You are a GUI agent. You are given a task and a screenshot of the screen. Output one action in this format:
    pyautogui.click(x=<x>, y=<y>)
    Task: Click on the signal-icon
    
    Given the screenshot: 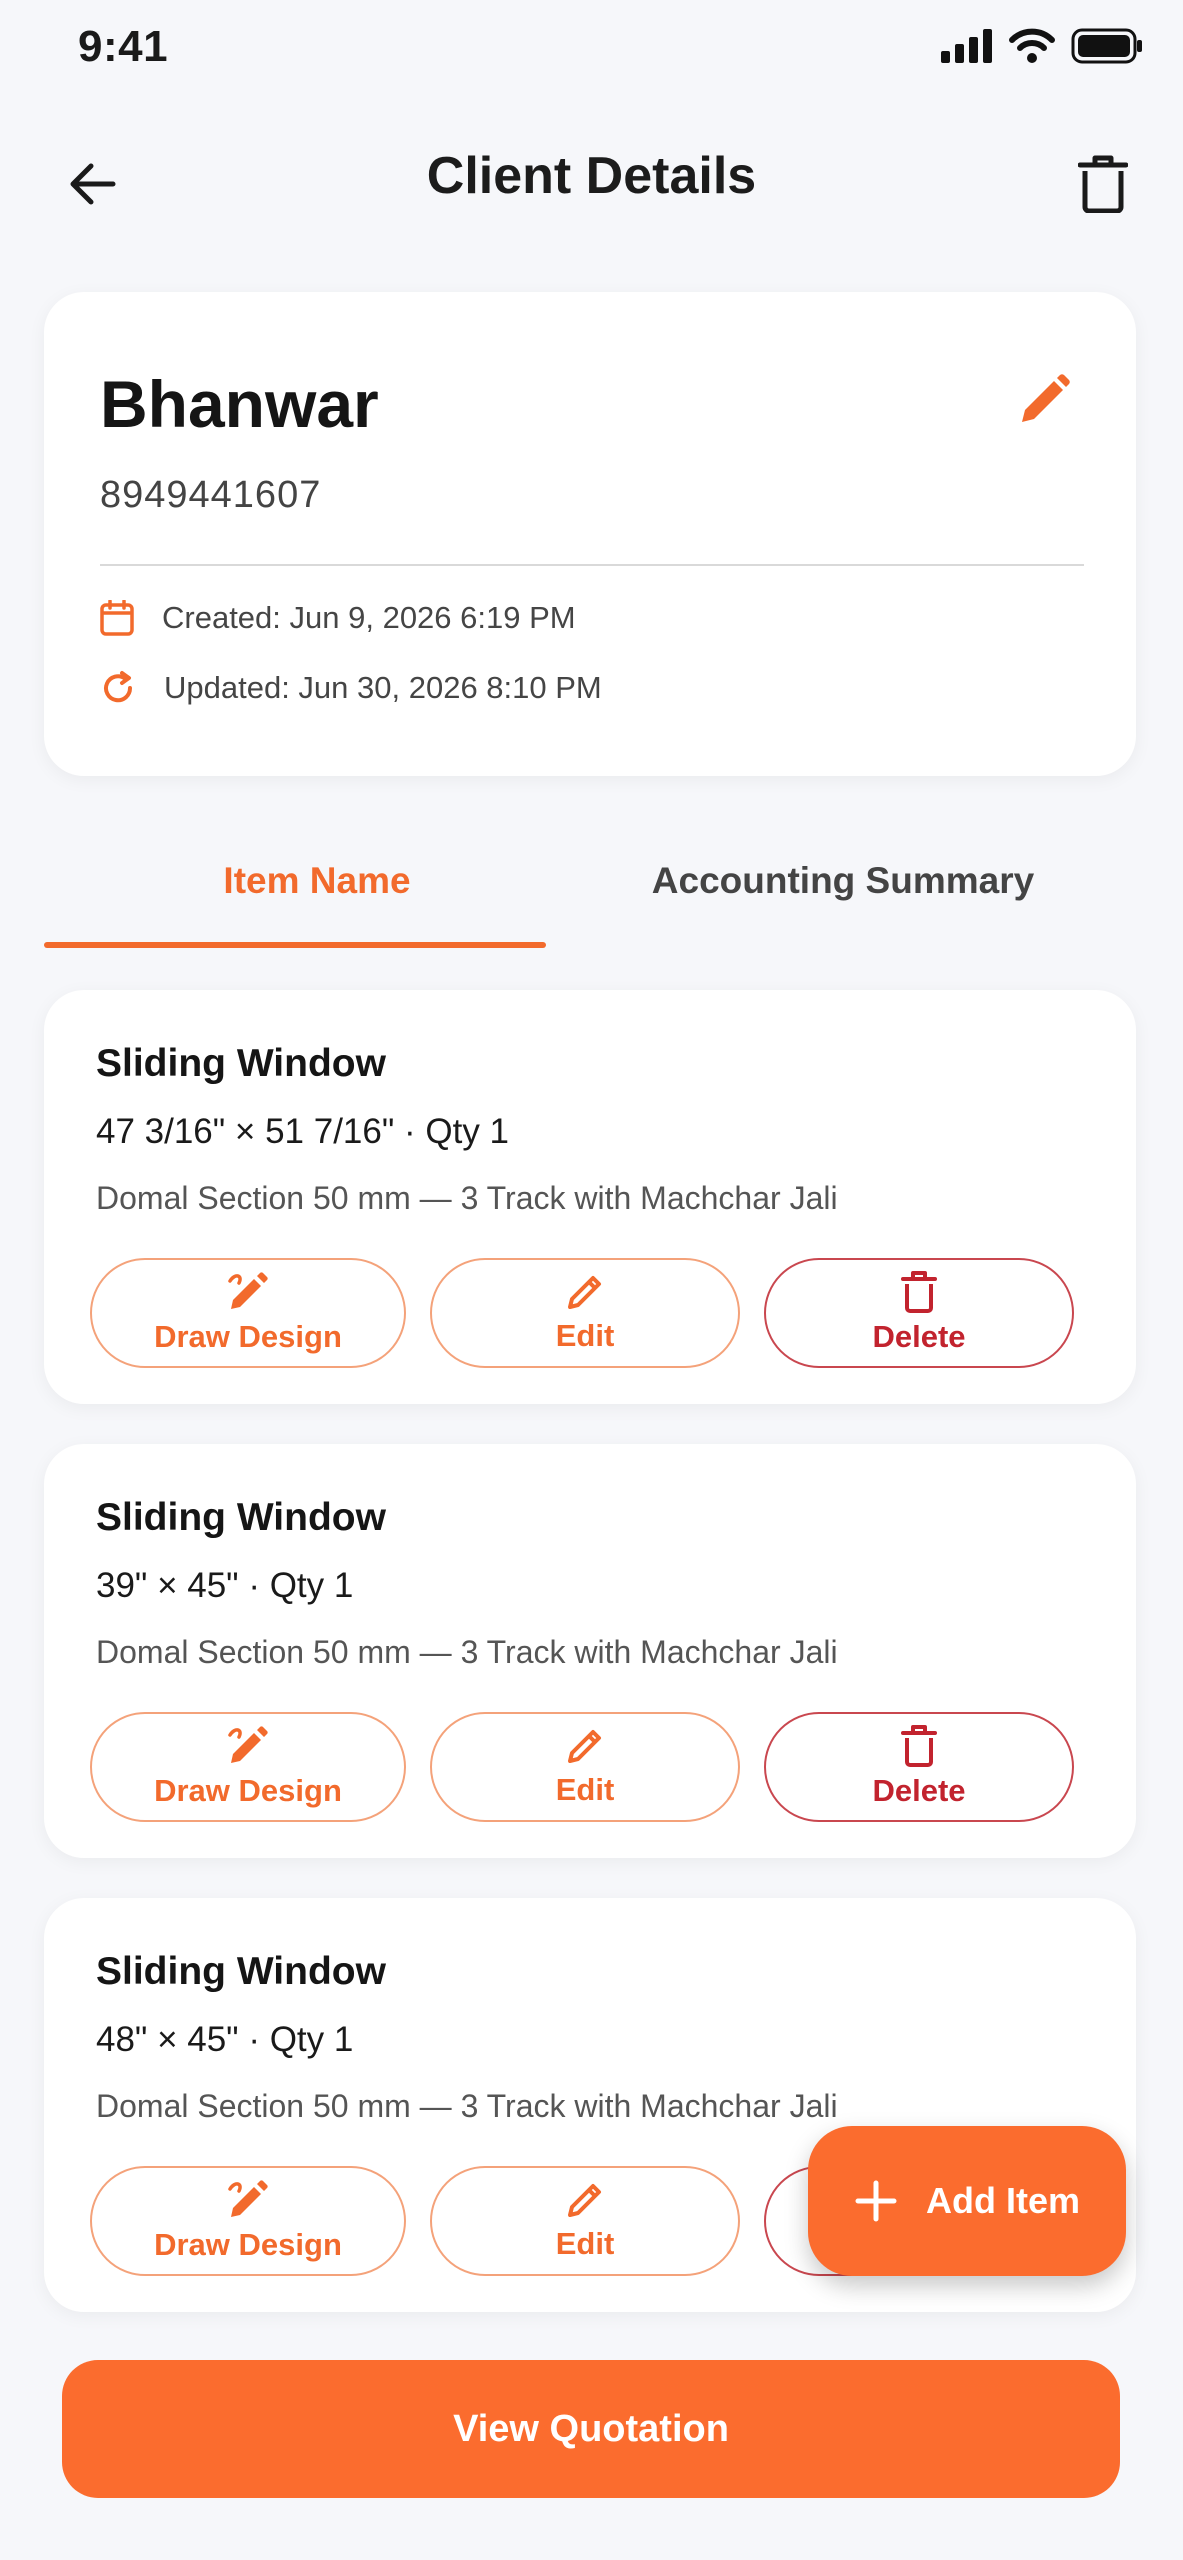 What is the action you would take?
    pyautogui.click(x=966, y=46)
    